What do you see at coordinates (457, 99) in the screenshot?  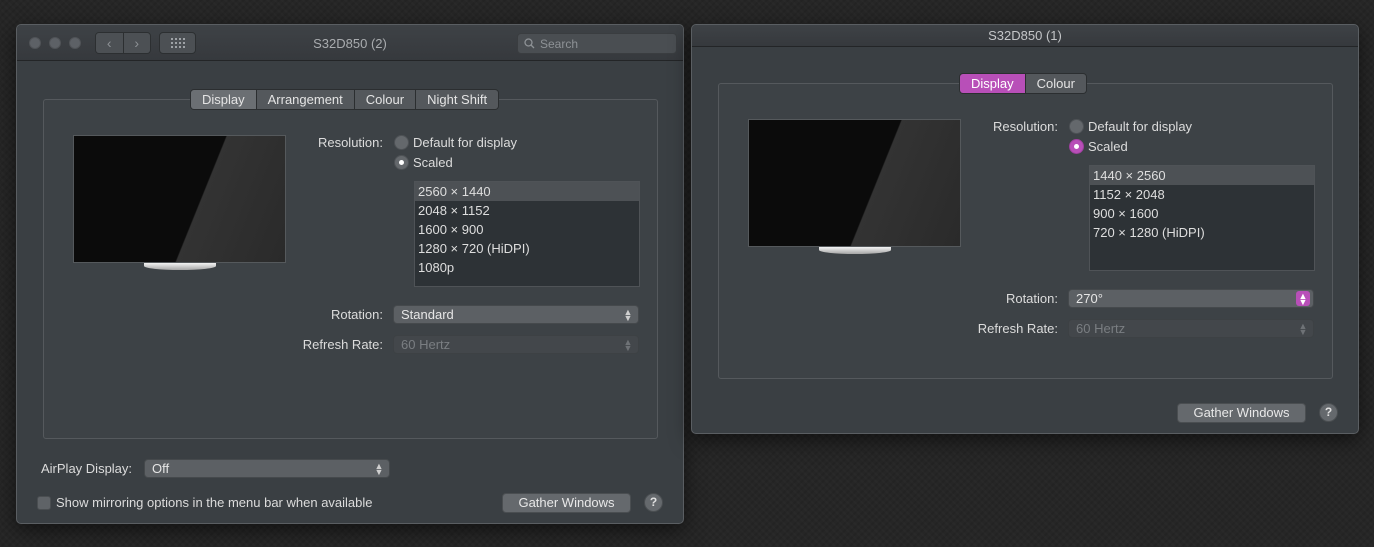 I see `tab-night-shift: Night Shift` at bounding box center [457, 99].